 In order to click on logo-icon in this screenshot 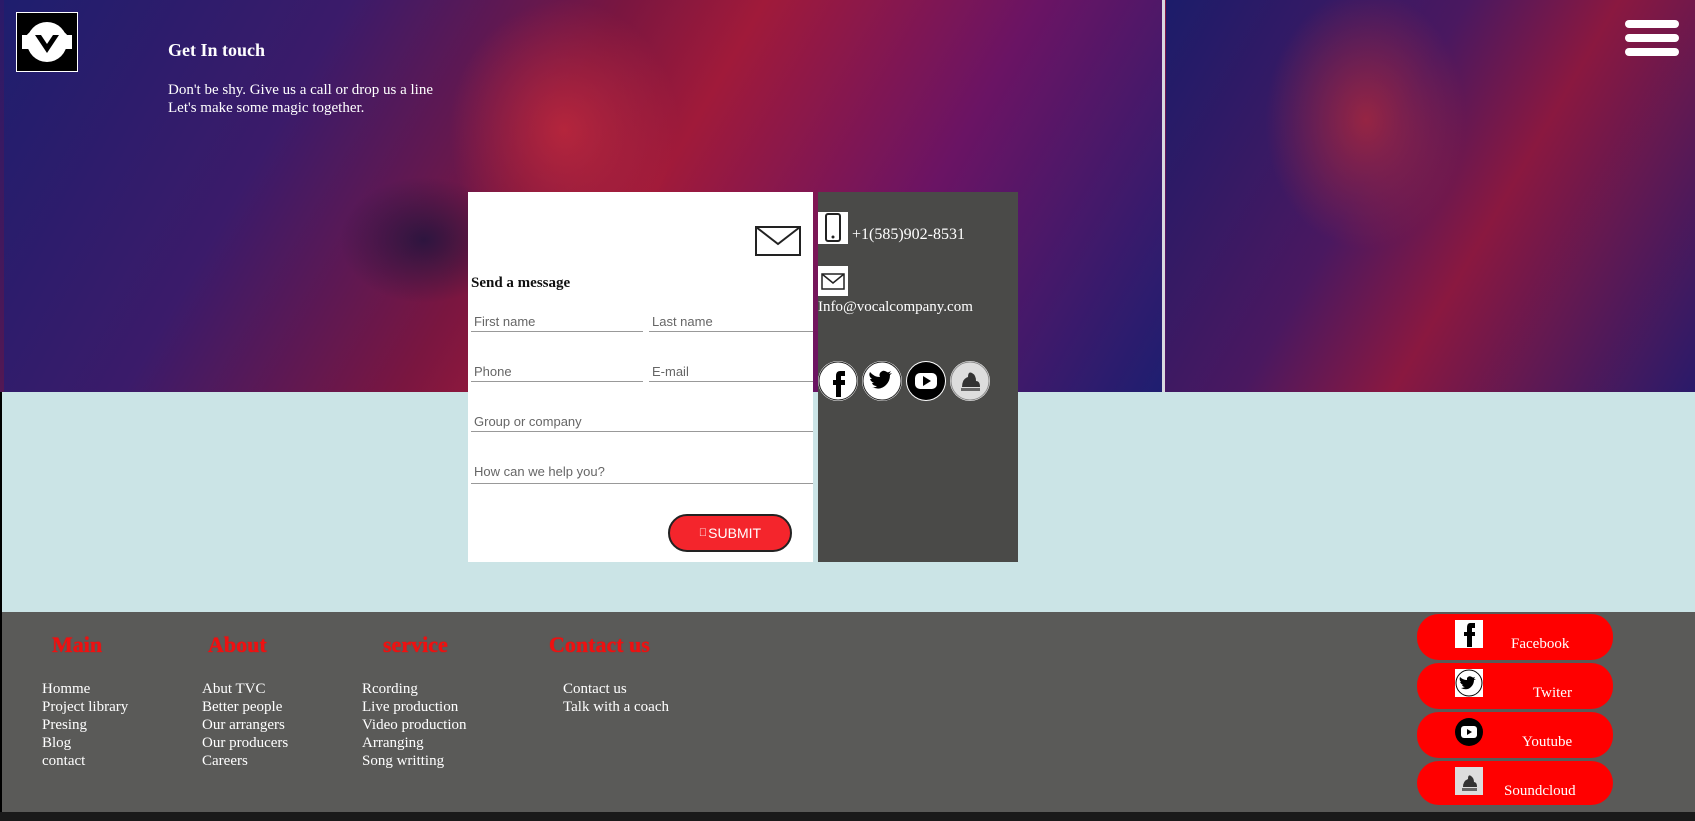, I will do `click(47, 42)`.